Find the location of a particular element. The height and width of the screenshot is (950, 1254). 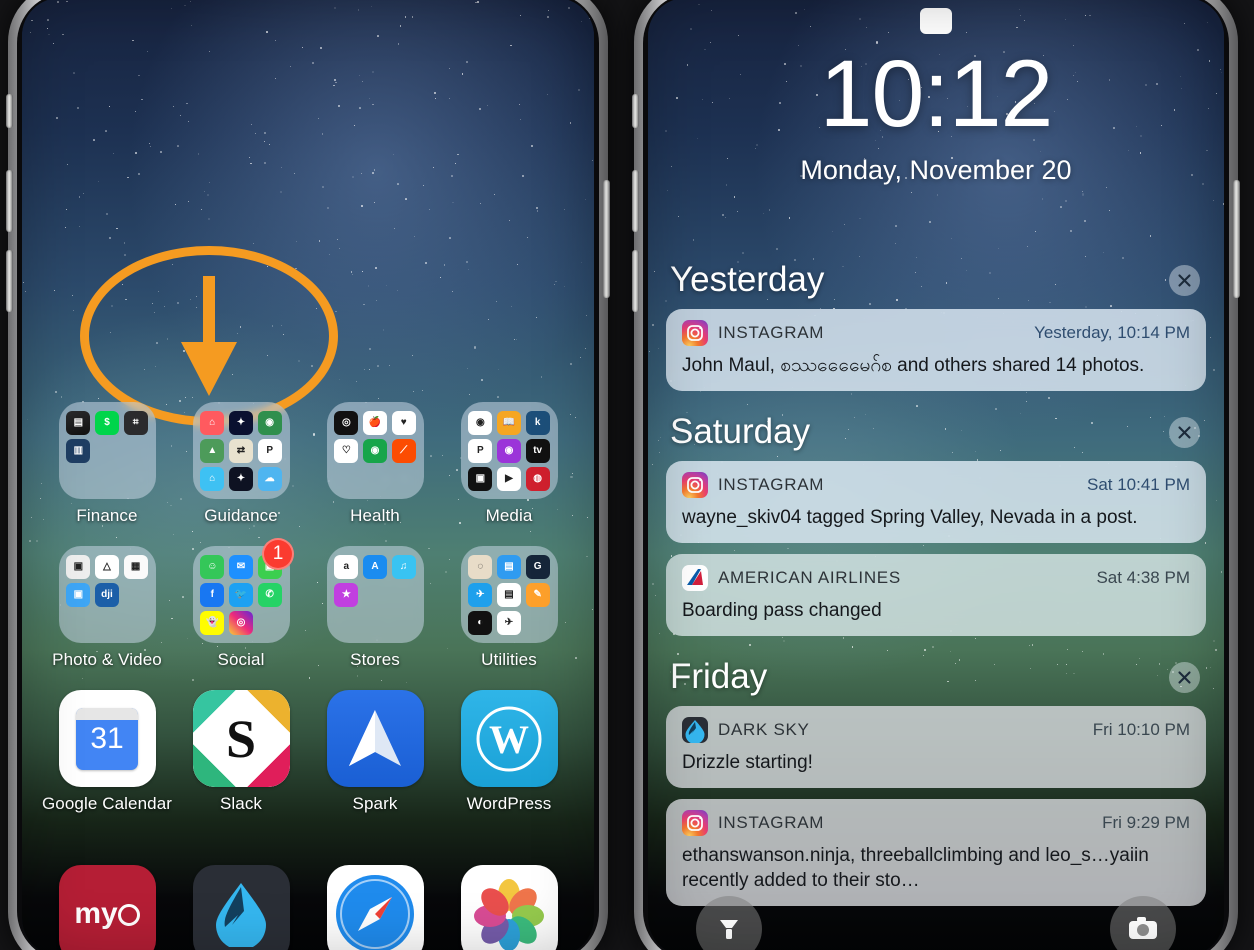

folder-guidance: ⌂ ✦ ◉ ▲ ⇄ P ⌂ ✦ ☁ is located at coordinates (241, 450).